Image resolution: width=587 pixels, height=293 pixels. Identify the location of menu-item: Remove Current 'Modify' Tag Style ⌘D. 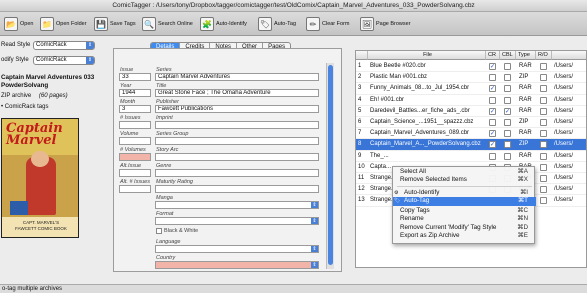
(464, 228).